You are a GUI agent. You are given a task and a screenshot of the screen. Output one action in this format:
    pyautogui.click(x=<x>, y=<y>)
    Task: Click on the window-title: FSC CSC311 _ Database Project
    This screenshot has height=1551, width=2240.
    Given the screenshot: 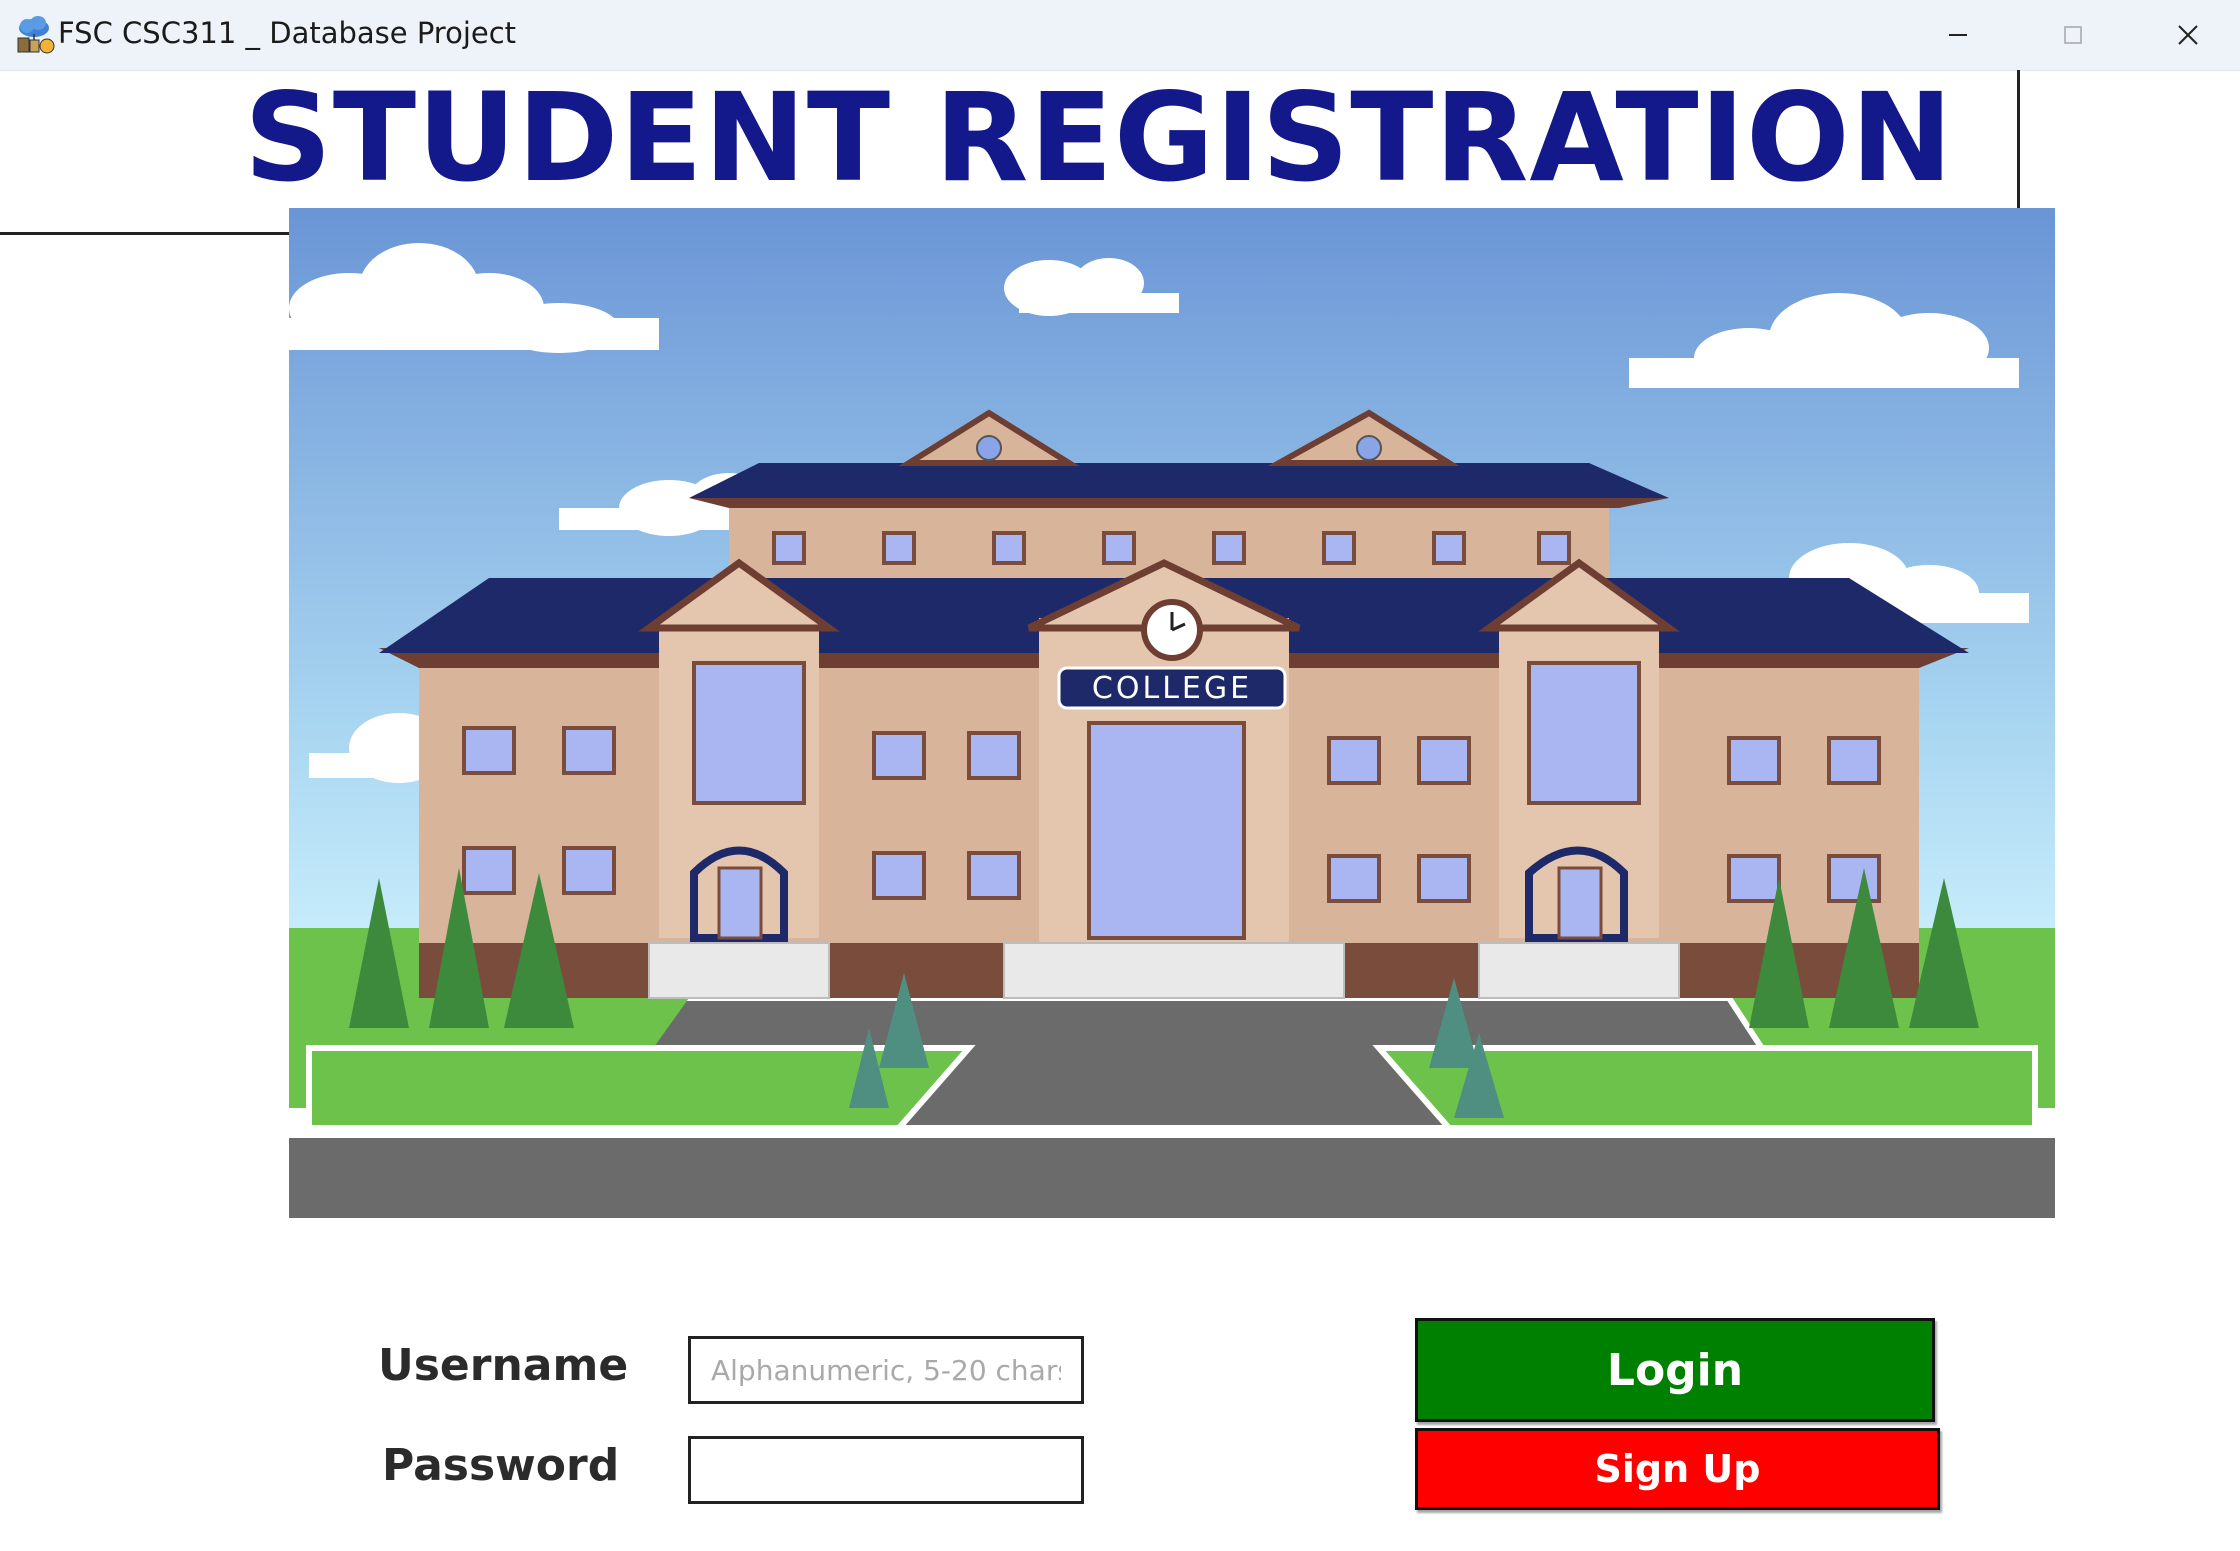 What is the action you would take?
    pyautogui.click(x=287, y=33)
    